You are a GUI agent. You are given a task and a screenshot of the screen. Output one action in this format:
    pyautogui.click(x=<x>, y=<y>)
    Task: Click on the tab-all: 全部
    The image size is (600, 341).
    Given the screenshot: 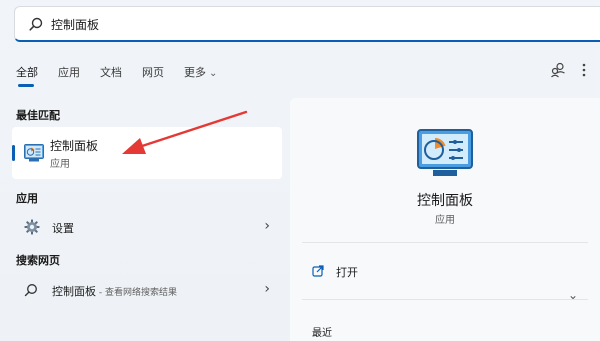 What is the action you would take?
    pyautogui.click(x=27, y=72)
    